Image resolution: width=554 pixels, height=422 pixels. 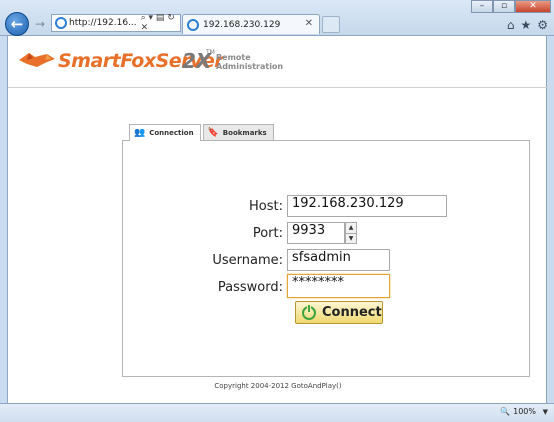 I want to click on forward-arrow-icon: →, so click(x=40, y=24).